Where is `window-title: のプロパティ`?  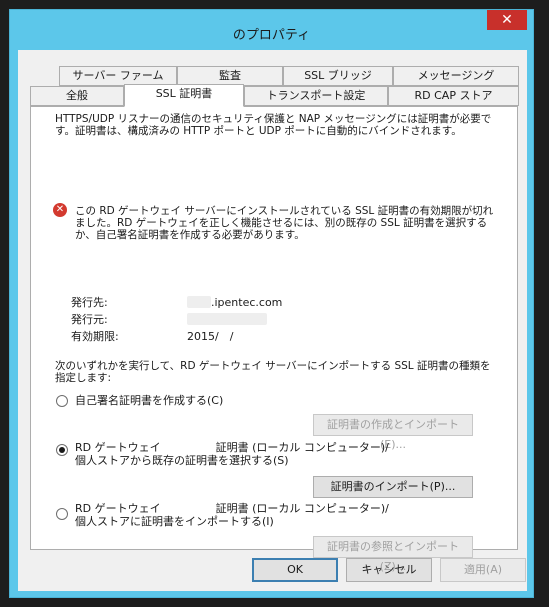
window-title: のプロパティ is located at coordinates (271, 35).